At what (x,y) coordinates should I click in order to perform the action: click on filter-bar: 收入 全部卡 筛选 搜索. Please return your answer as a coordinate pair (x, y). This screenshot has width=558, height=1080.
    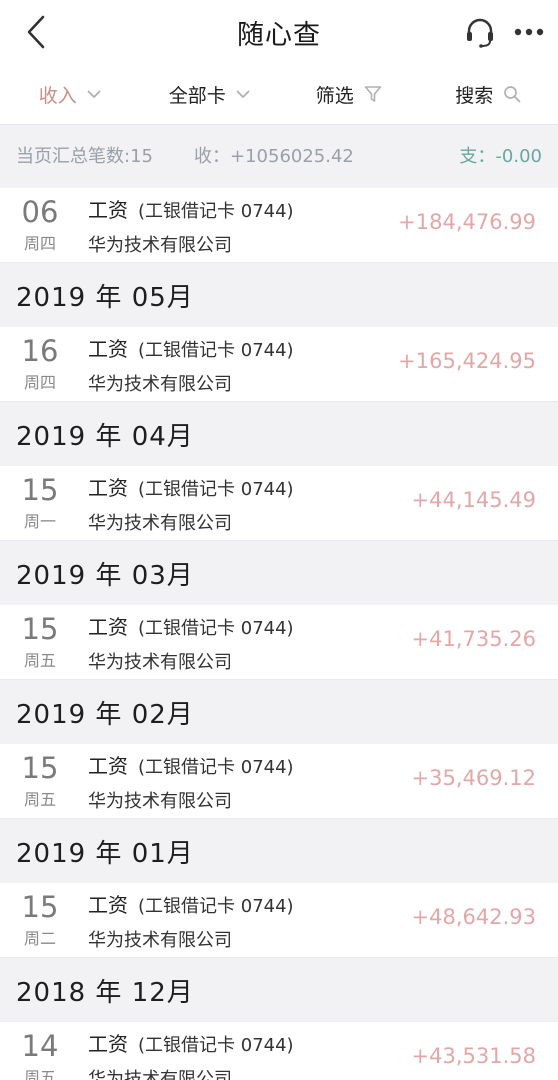
    Looking at the image, I should click on (279, 94).